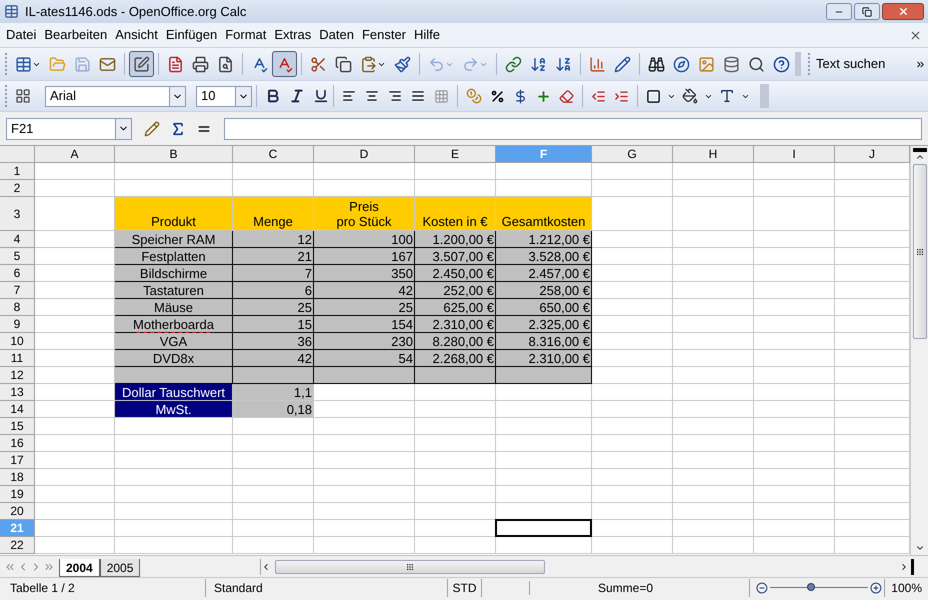 Image resolution: width=928 pixels, height=600 pixels. Describe the element at coordinates (794, 154) in the screenshot. I see `column-header: I` at that location.